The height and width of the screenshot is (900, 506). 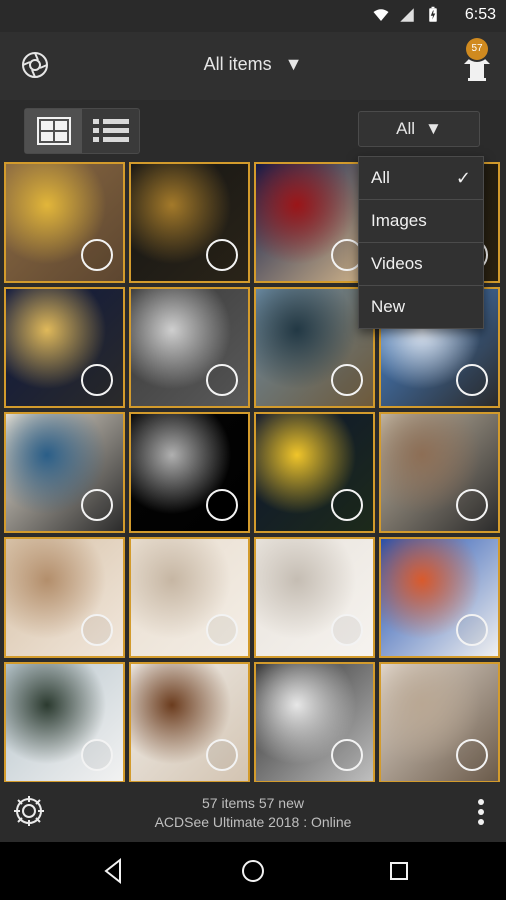 I want to click on thumbnail-island-in-sea, so click(x=64, y=472).